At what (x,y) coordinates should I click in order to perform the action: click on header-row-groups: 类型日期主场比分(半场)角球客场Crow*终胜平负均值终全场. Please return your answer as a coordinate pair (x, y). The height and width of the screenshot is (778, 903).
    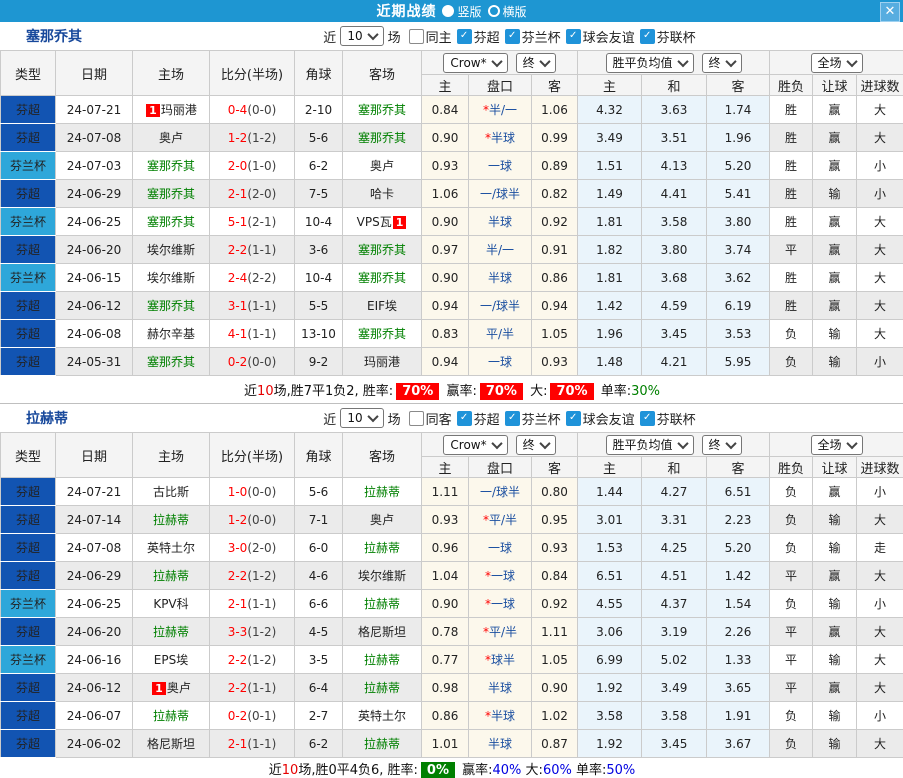
    Looking at the image, I should click on (452, 445).